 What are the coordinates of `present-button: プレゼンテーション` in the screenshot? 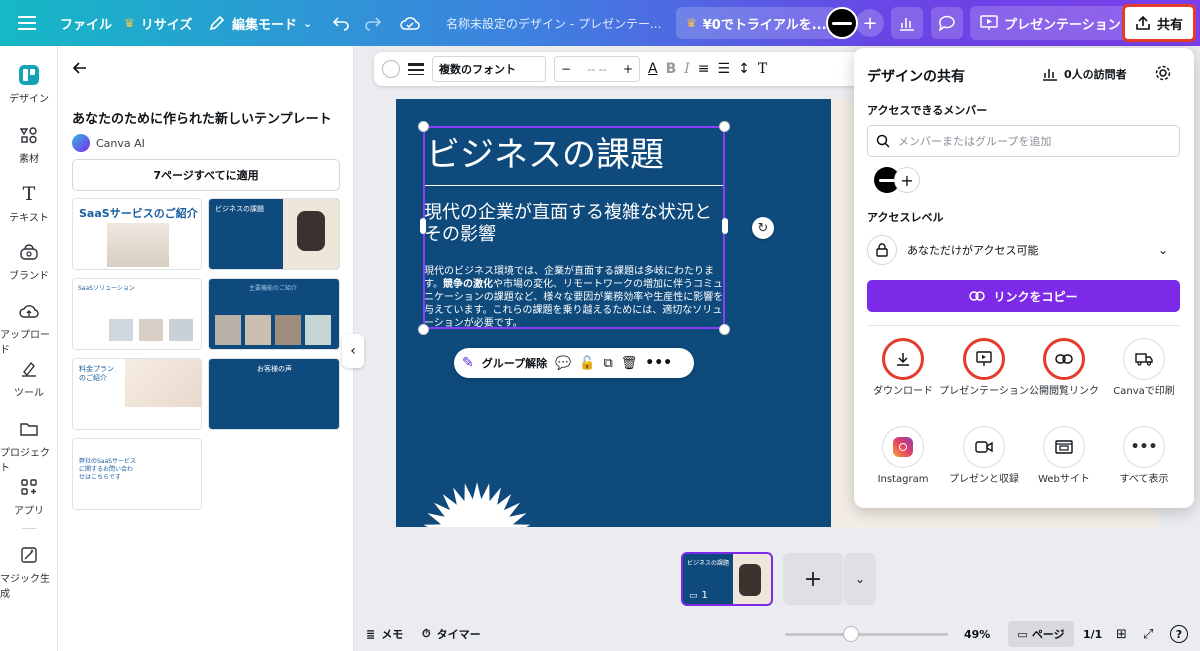 It's located at (1050, 23).